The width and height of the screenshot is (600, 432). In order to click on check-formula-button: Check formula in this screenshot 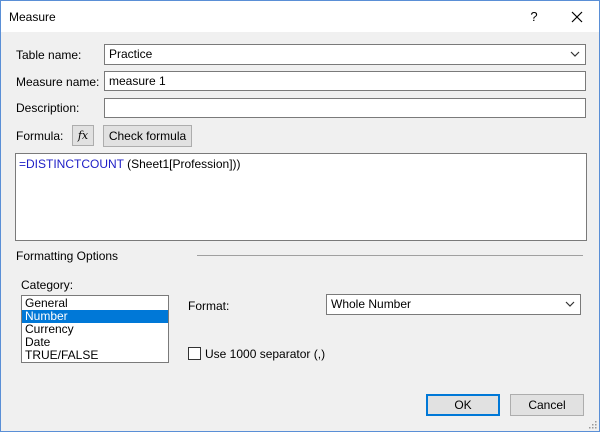, I will do `click(147, 136)`.